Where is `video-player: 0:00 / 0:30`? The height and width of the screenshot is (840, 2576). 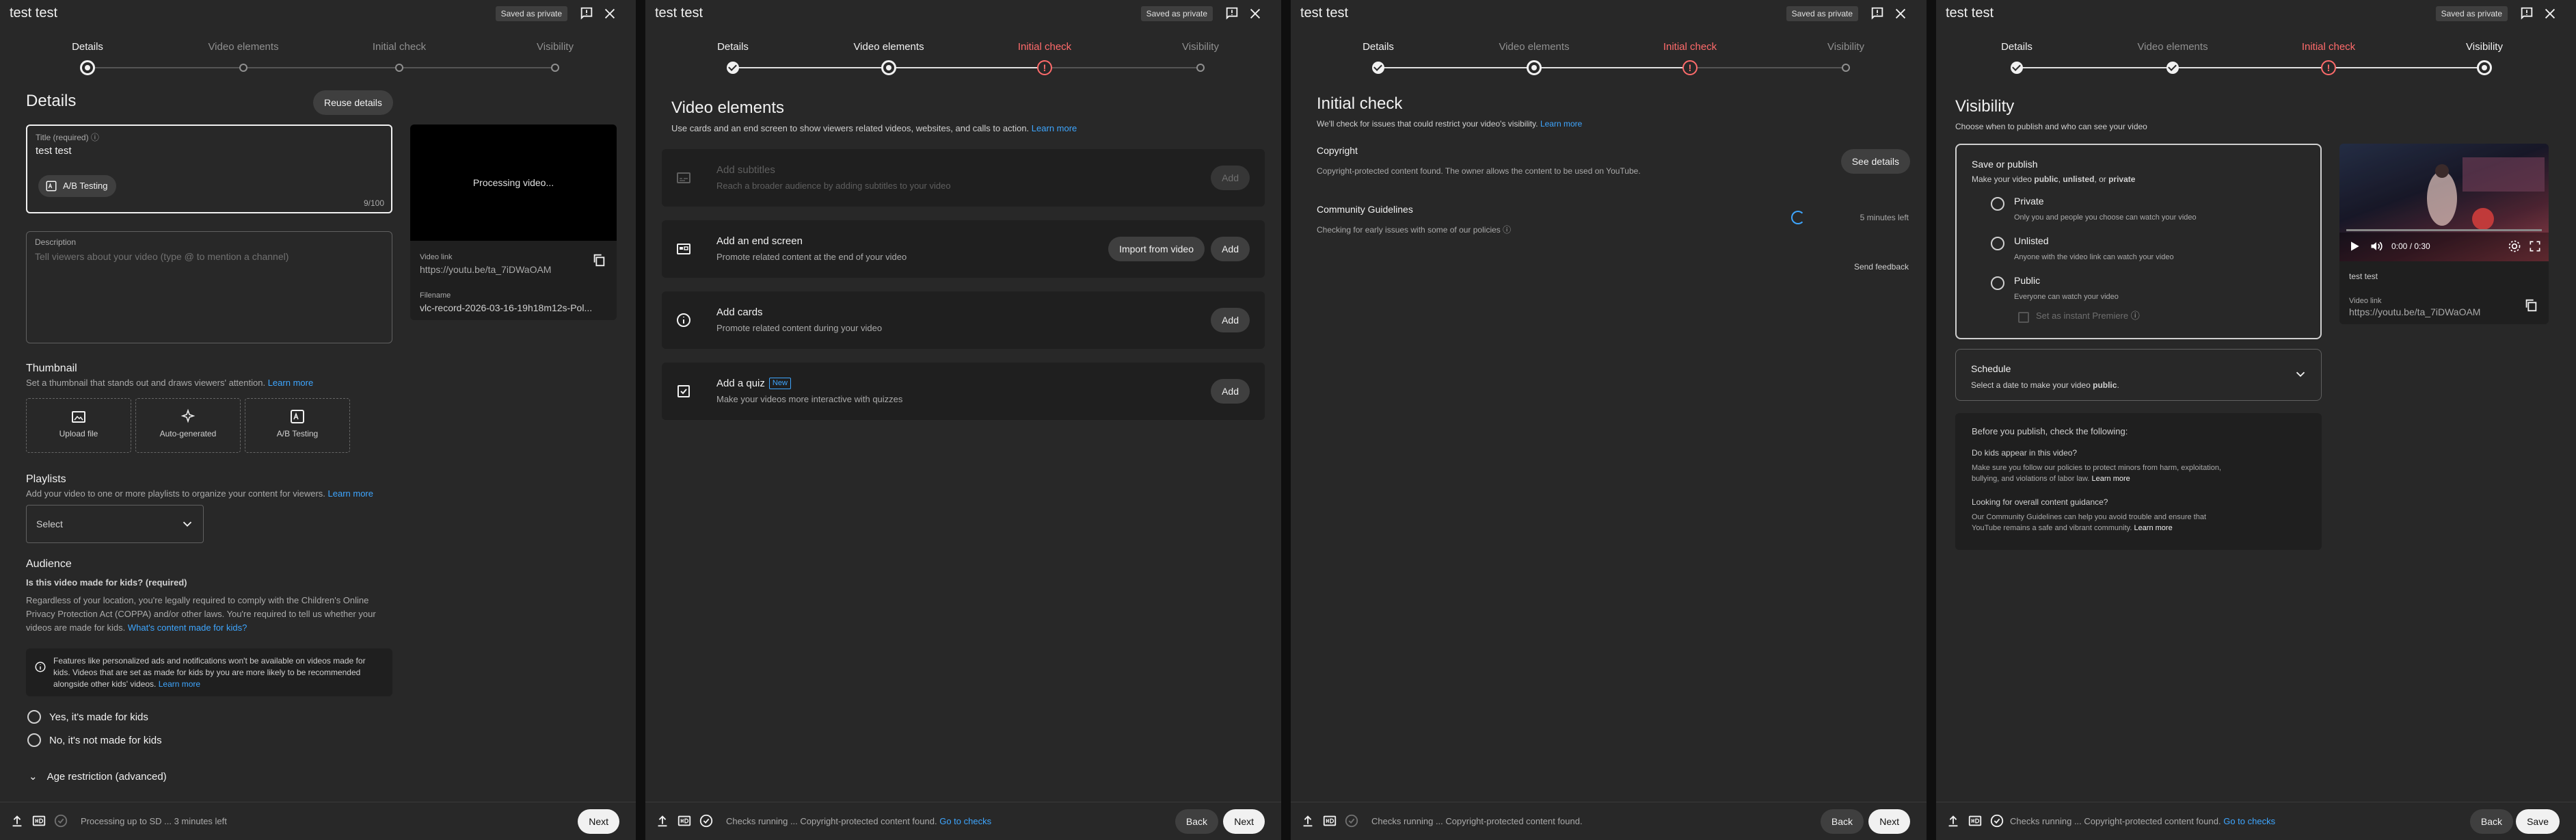 video-player: 0:00 / 0:30 is located at coordinates (2444, 202).